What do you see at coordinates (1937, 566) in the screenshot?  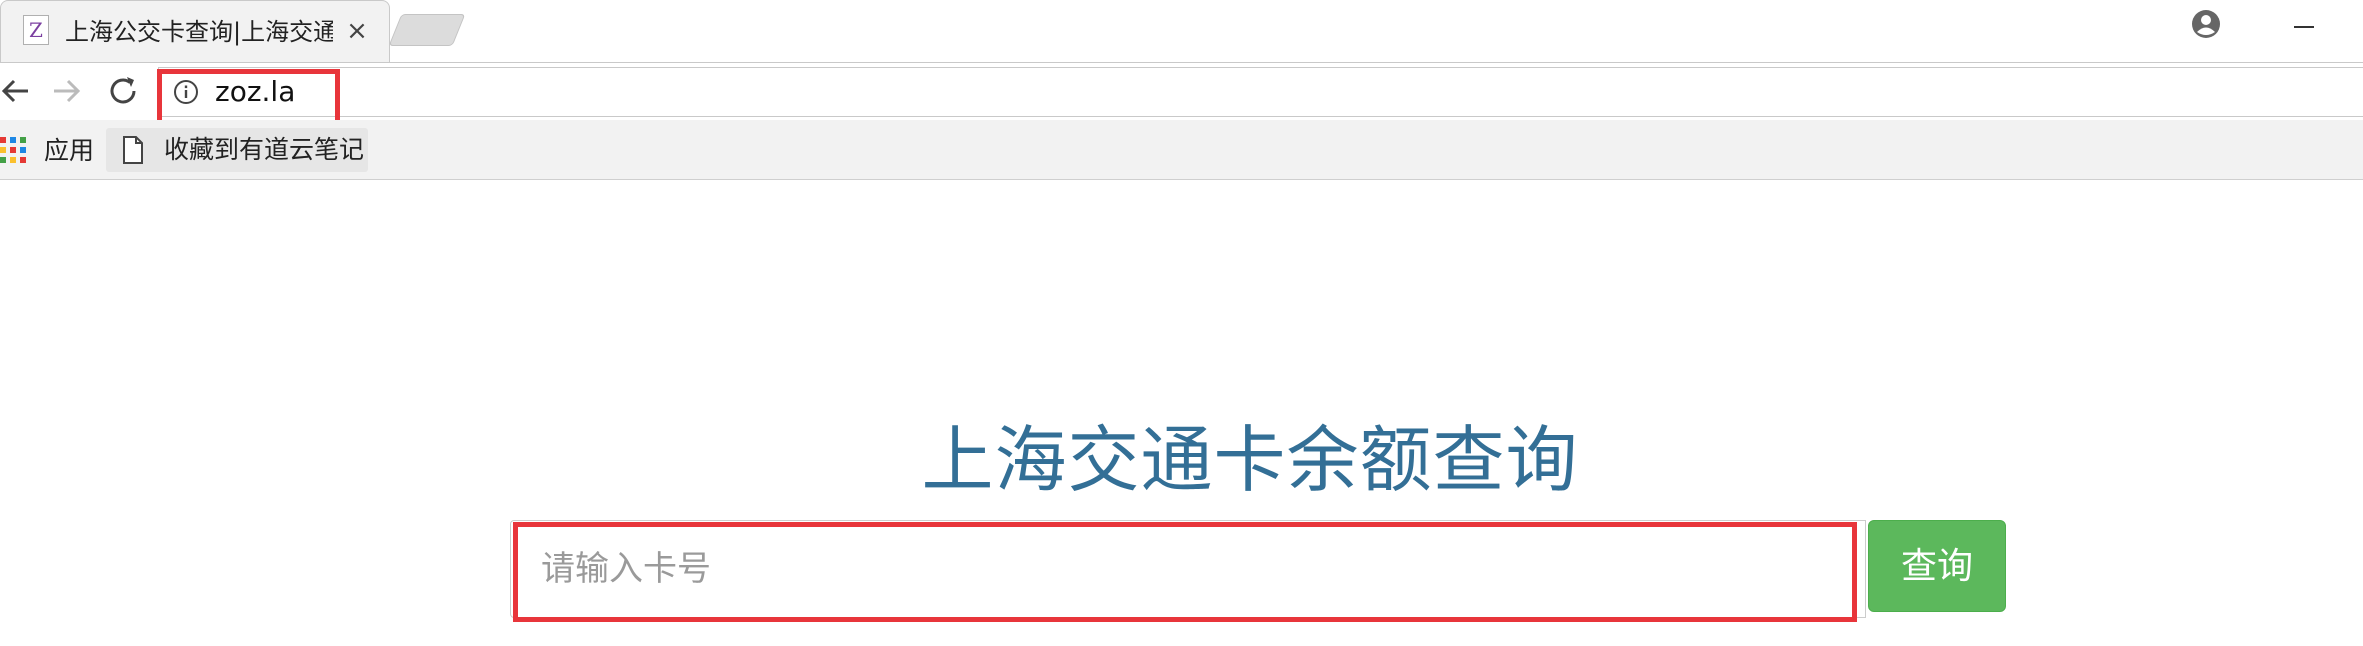 I see `query-button: 查询` at bounding box center [1937, 566].